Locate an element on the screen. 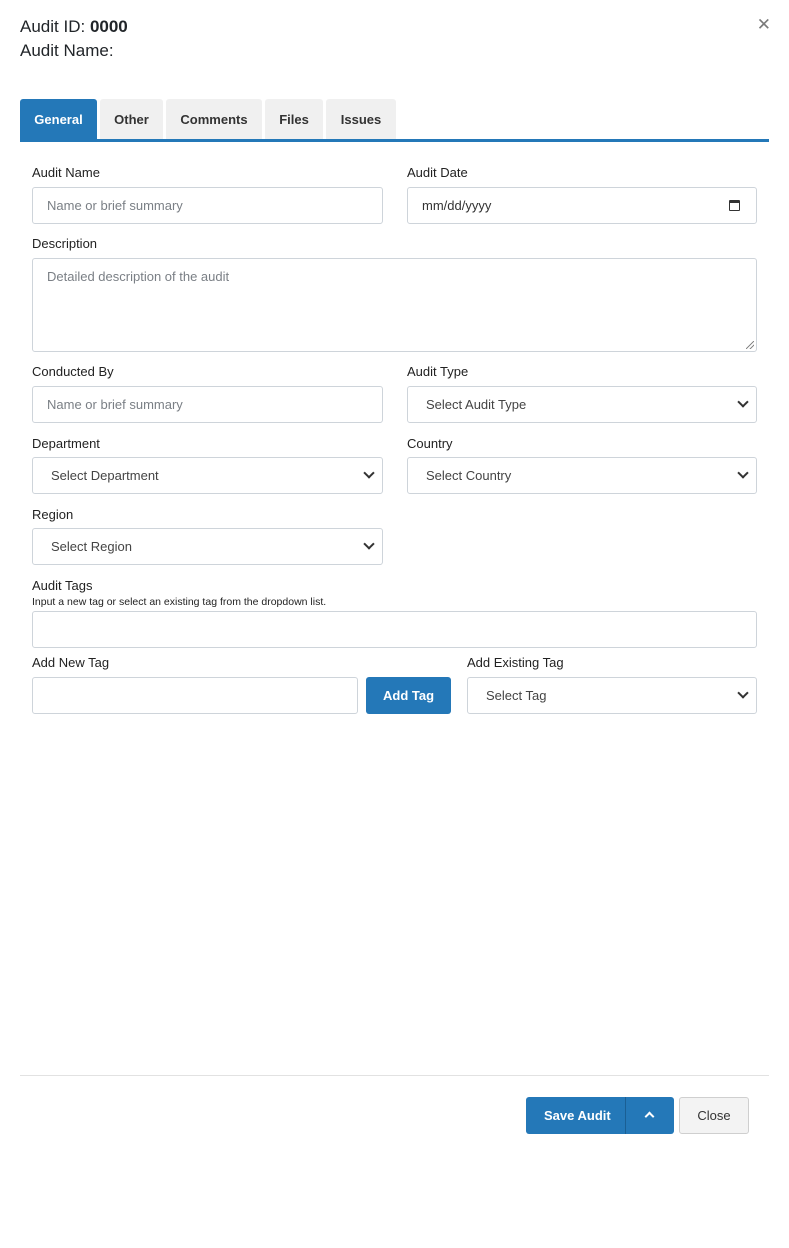 This screenshot has height=1248, width=789. add-tag-button: Add Tag is located at coordinates (408, 695).